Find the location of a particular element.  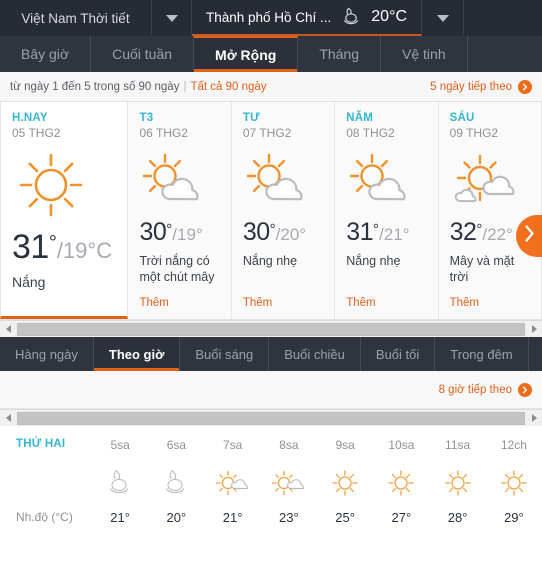

hour-time: 11sa is located at coordinates (458, 445).